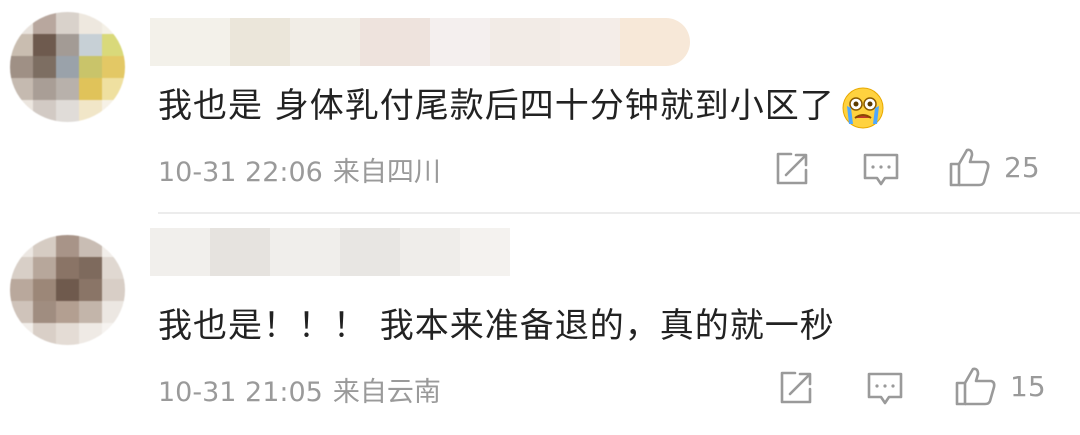  What do you see at coordinates (496, 106) in the screenshot?
I see `comment-text-body: 我也是 身体乳付尾款后四十分钟就到小区了` at bounding box center [496, 106].